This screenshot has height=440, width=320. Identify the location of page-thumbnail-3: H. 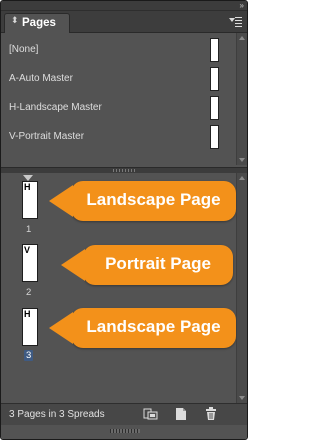
(30, 327).